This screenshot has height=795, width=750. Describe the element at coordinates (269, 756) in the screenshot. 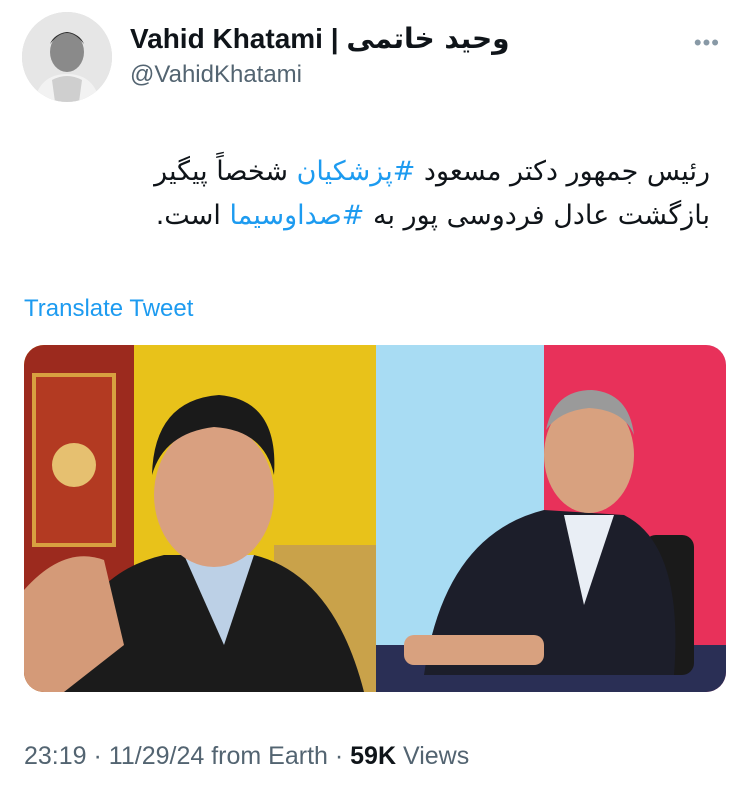

I see `tweet-source: from Earth` at that location.